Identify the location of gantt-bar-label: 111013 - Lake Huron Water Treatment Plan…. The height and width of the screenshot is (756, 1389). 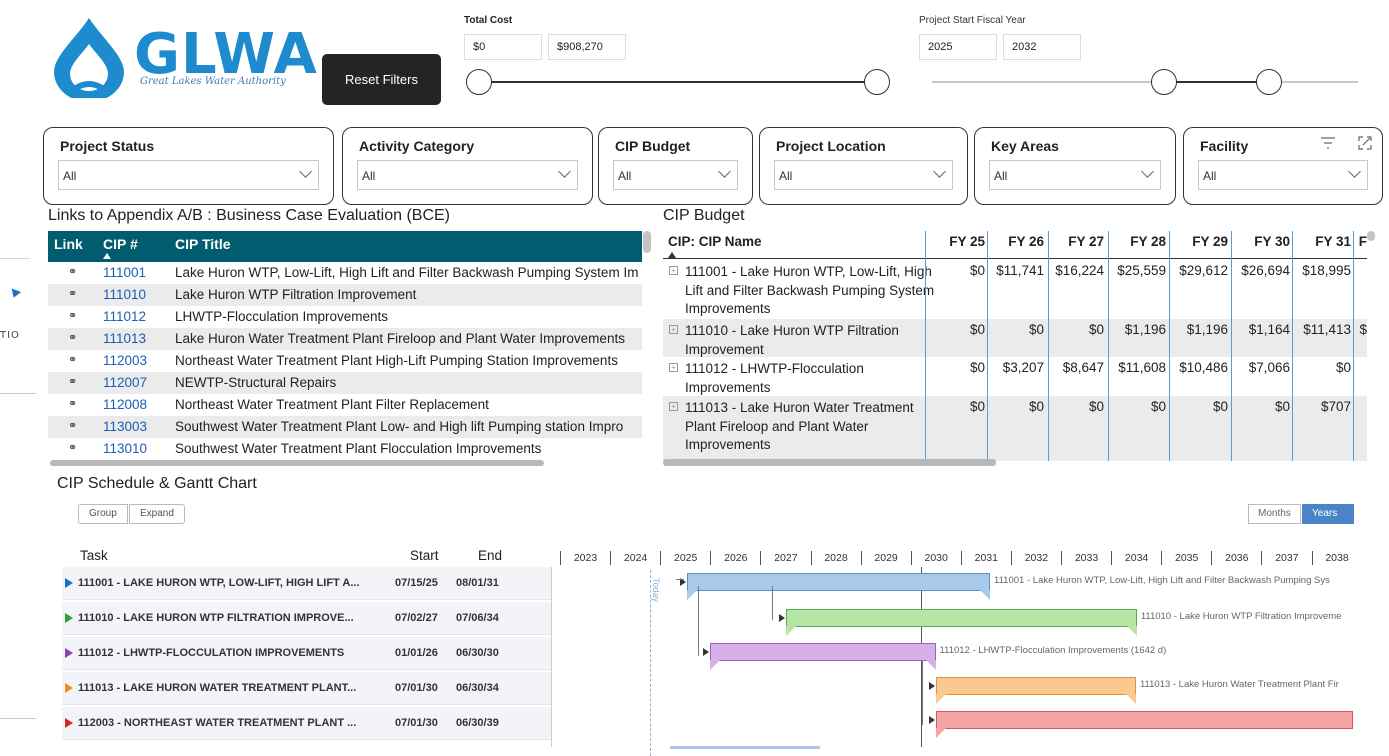
(1239, 684).